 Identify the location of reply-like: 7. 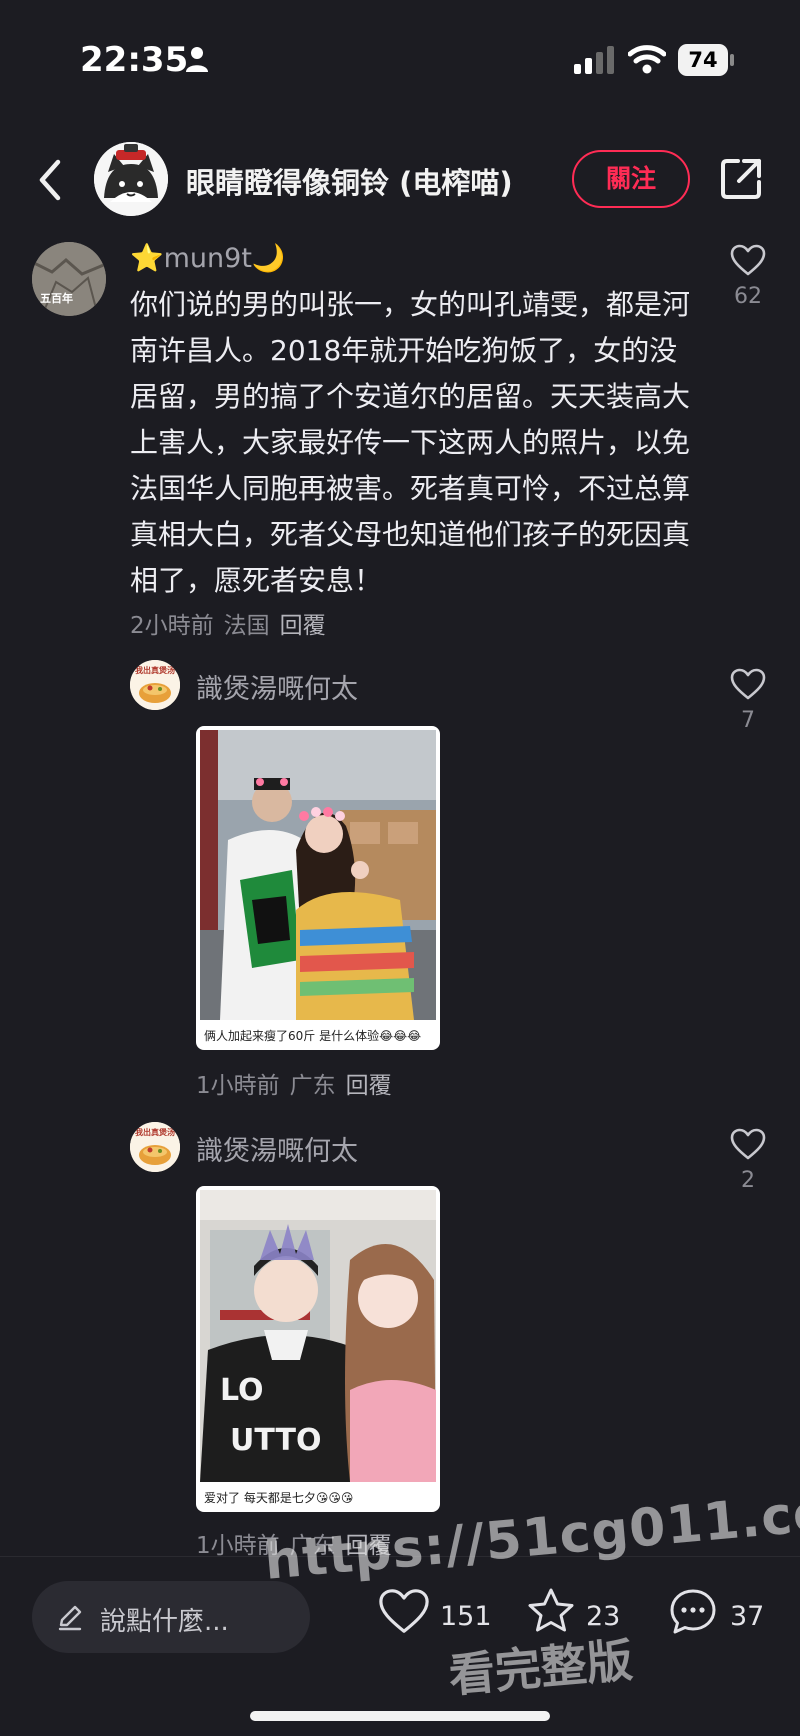
(748, 700).